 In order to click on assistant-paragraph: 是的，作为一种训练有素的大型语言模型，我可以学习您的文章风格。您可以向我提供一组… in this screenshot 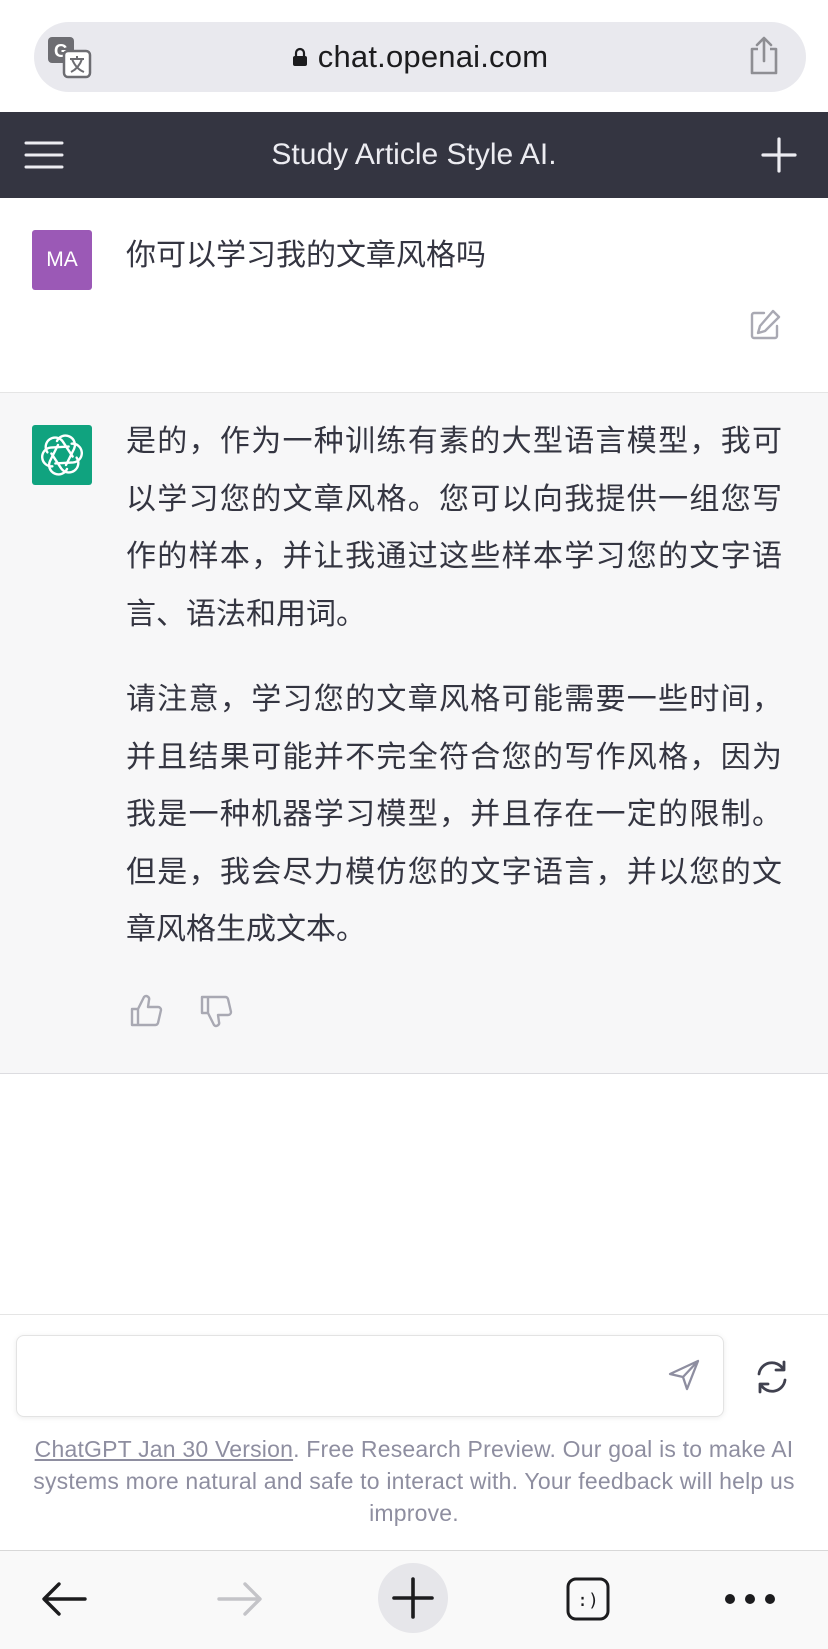, I will do `click(454, 528)`.